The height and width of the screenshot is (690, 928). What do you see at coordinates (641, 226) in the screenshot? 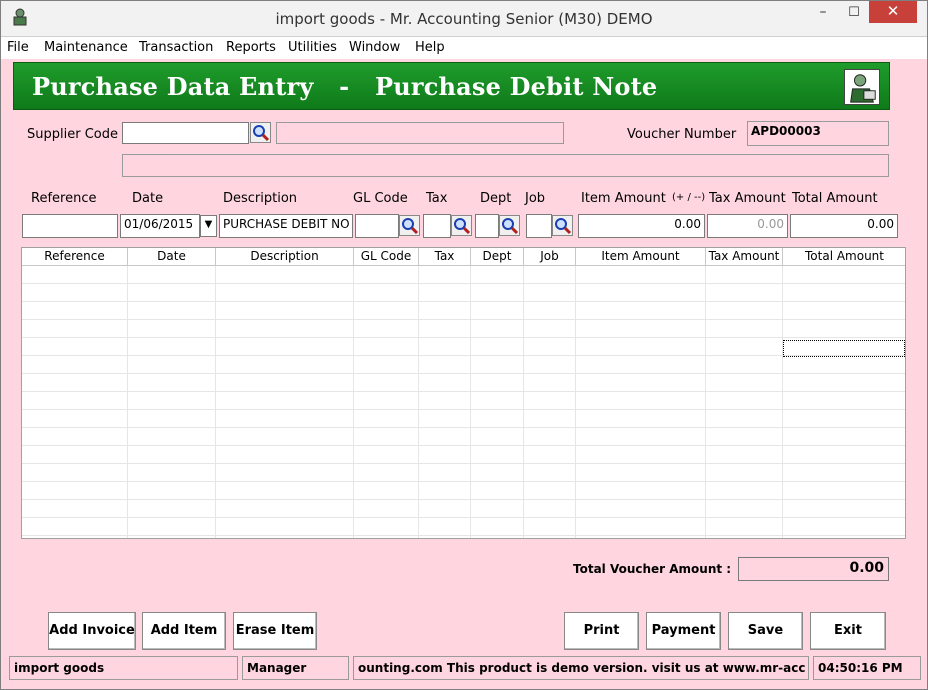
I see `item-amount-input: 0.00` at bounding box center [641, 226].